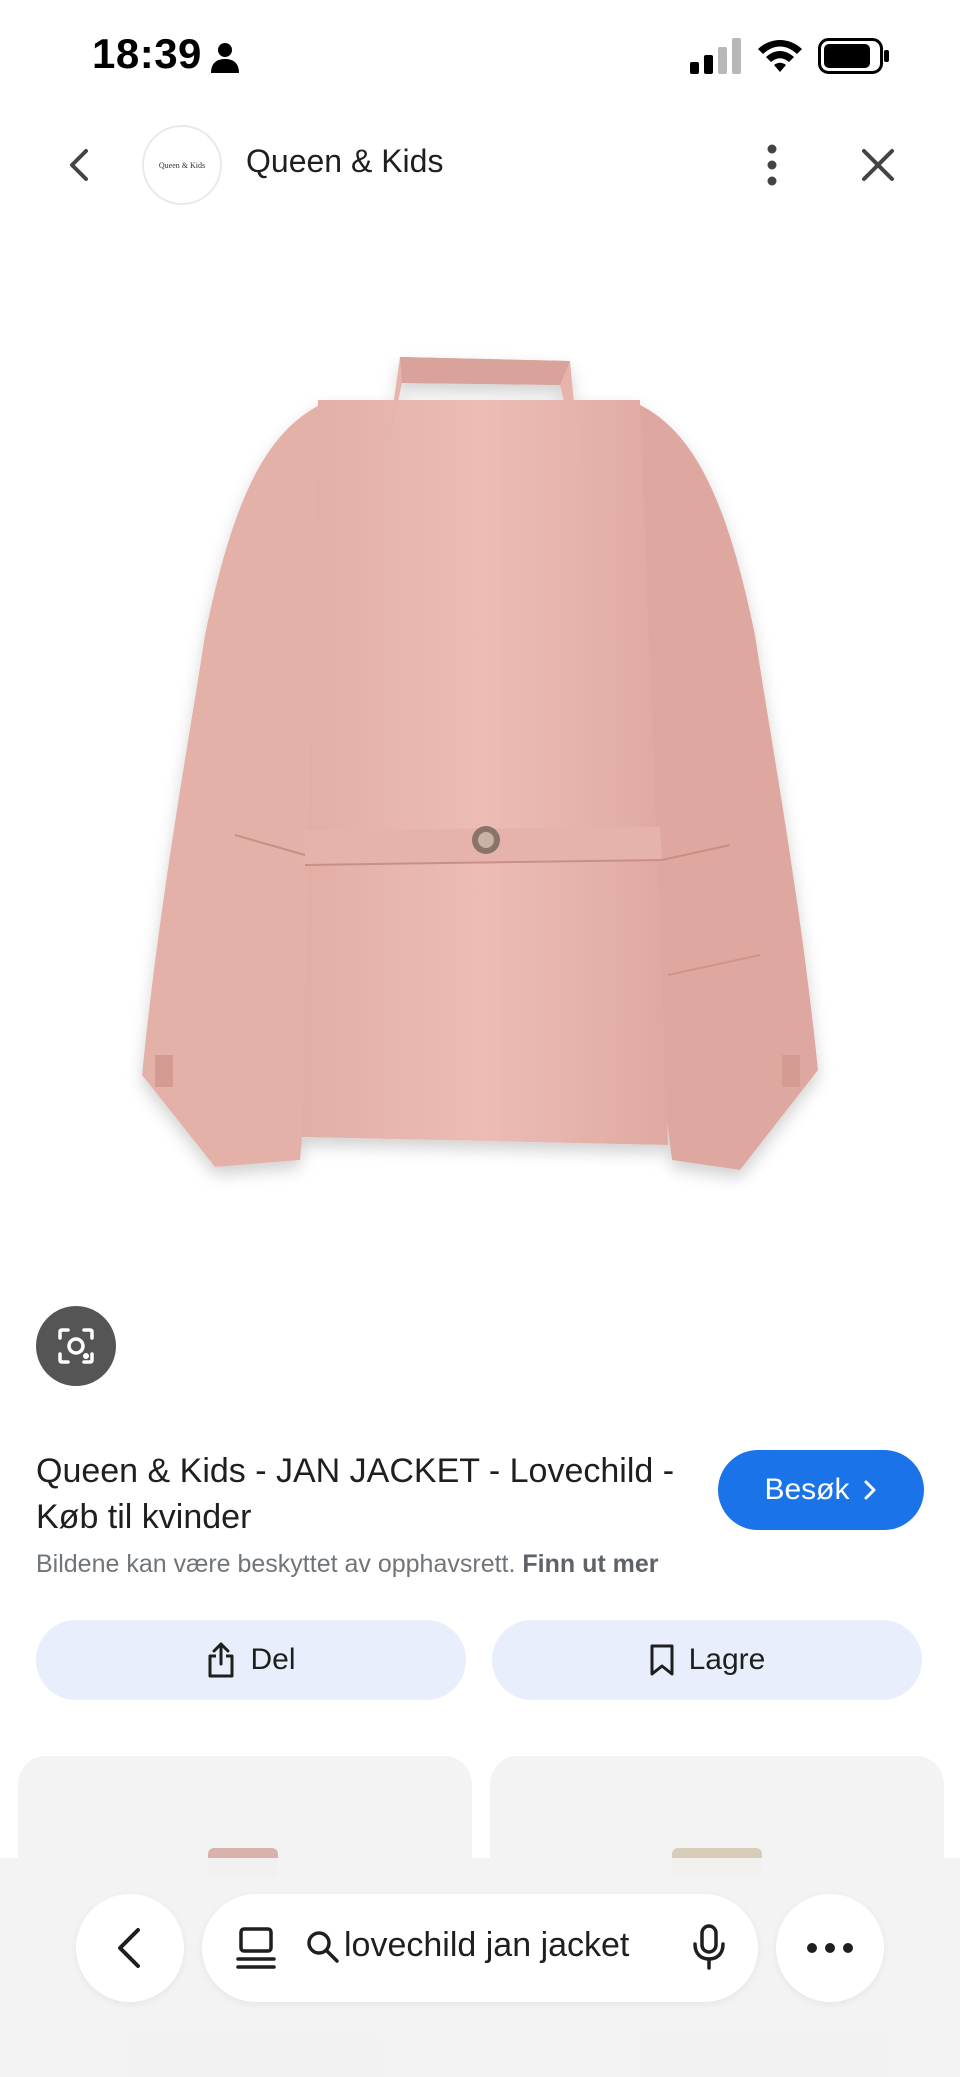  I want to click on visit-button: Besøk, so click(821, 1490).